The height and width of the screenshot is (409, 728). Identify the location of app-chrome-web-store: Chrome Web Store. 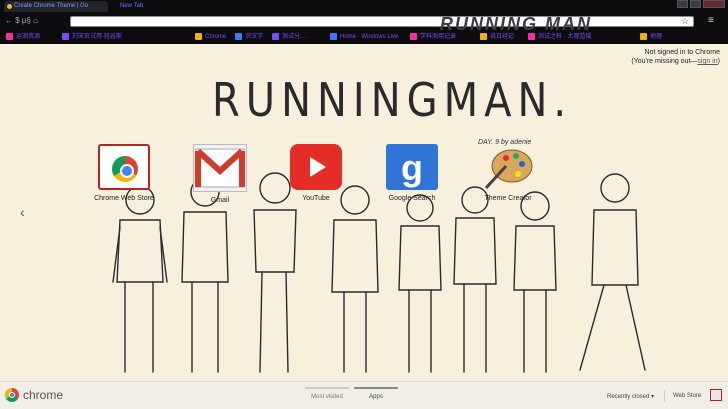
(124, 173).